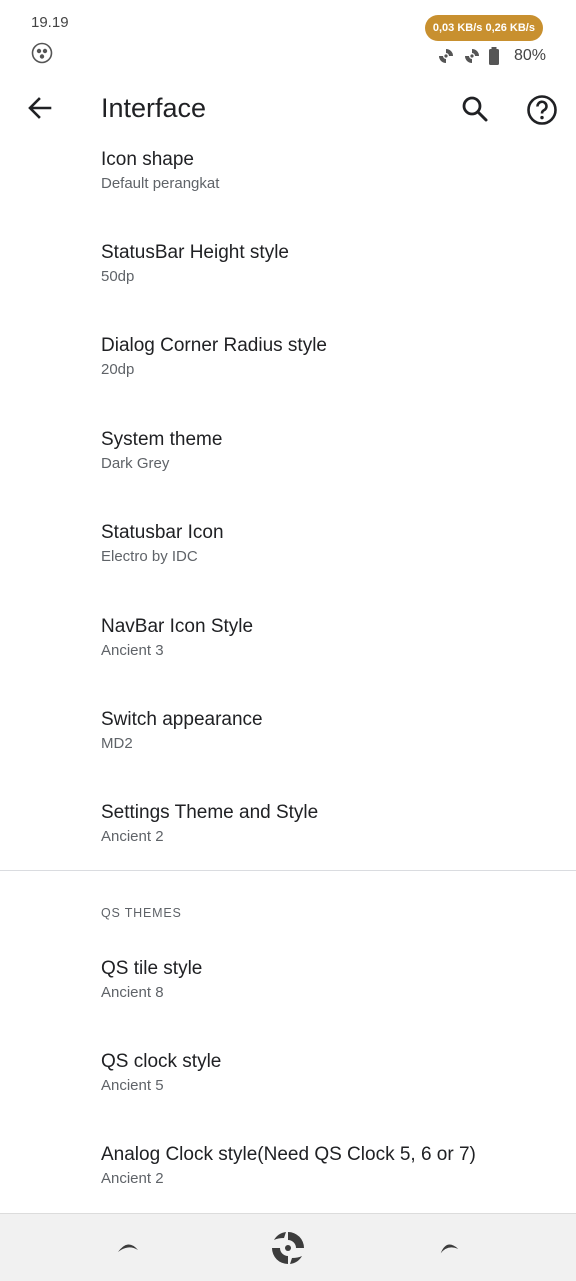 The height and width of the screenshot is (1281, 576). Describe the element at coordinates (288, 372) in the screenshot. I see `setting-dialog-corner-radius: Dialog Corner Radius style 20dp` at that location.